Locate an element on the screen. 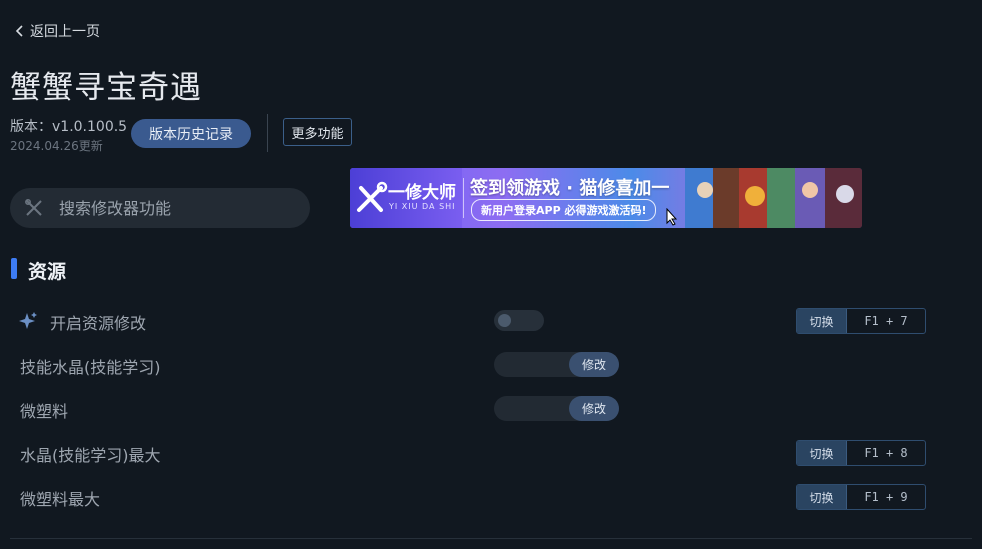 The height and width of the screenshot is (549, 982). row-label: 微塑料最大 is located at coordinates (60, 499).